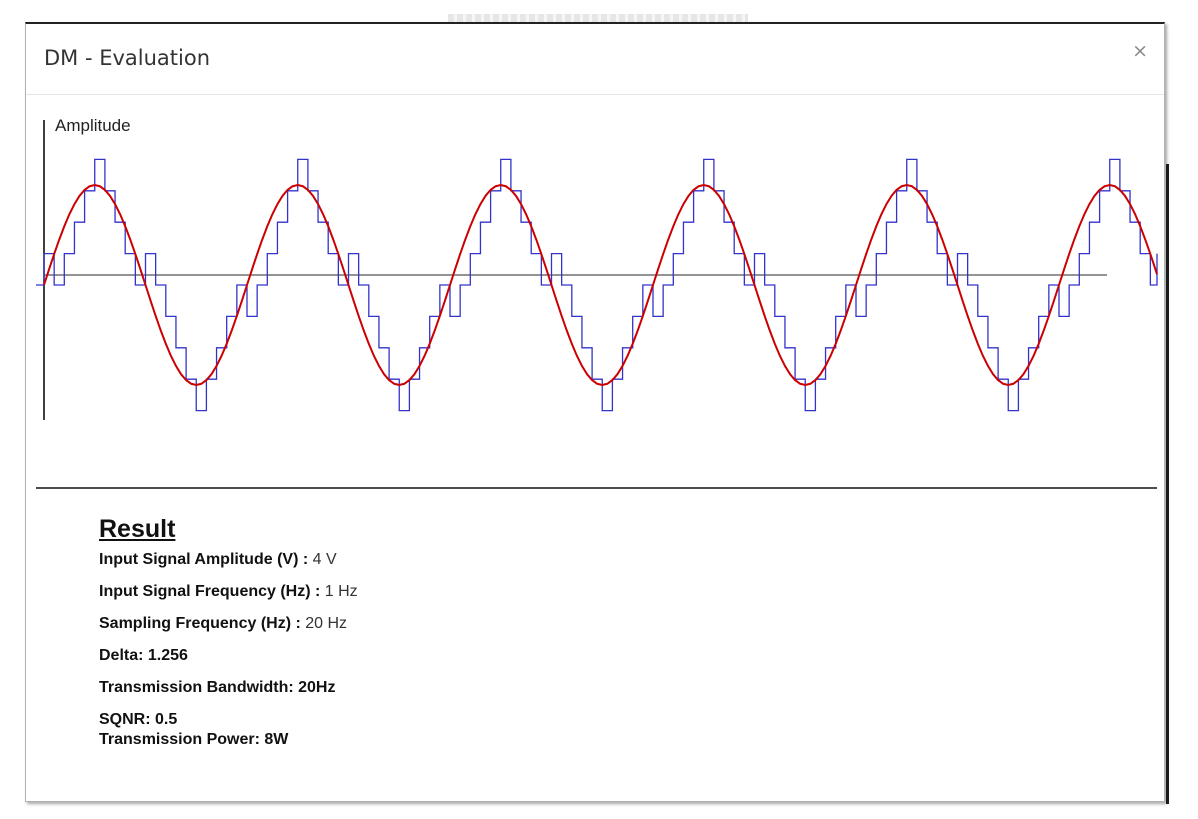  What do you see at coordinates (205, 591) in the screenshot?
I see `result-key: Input Signal Frequency (Hz)` at bounding box center [205, 591].